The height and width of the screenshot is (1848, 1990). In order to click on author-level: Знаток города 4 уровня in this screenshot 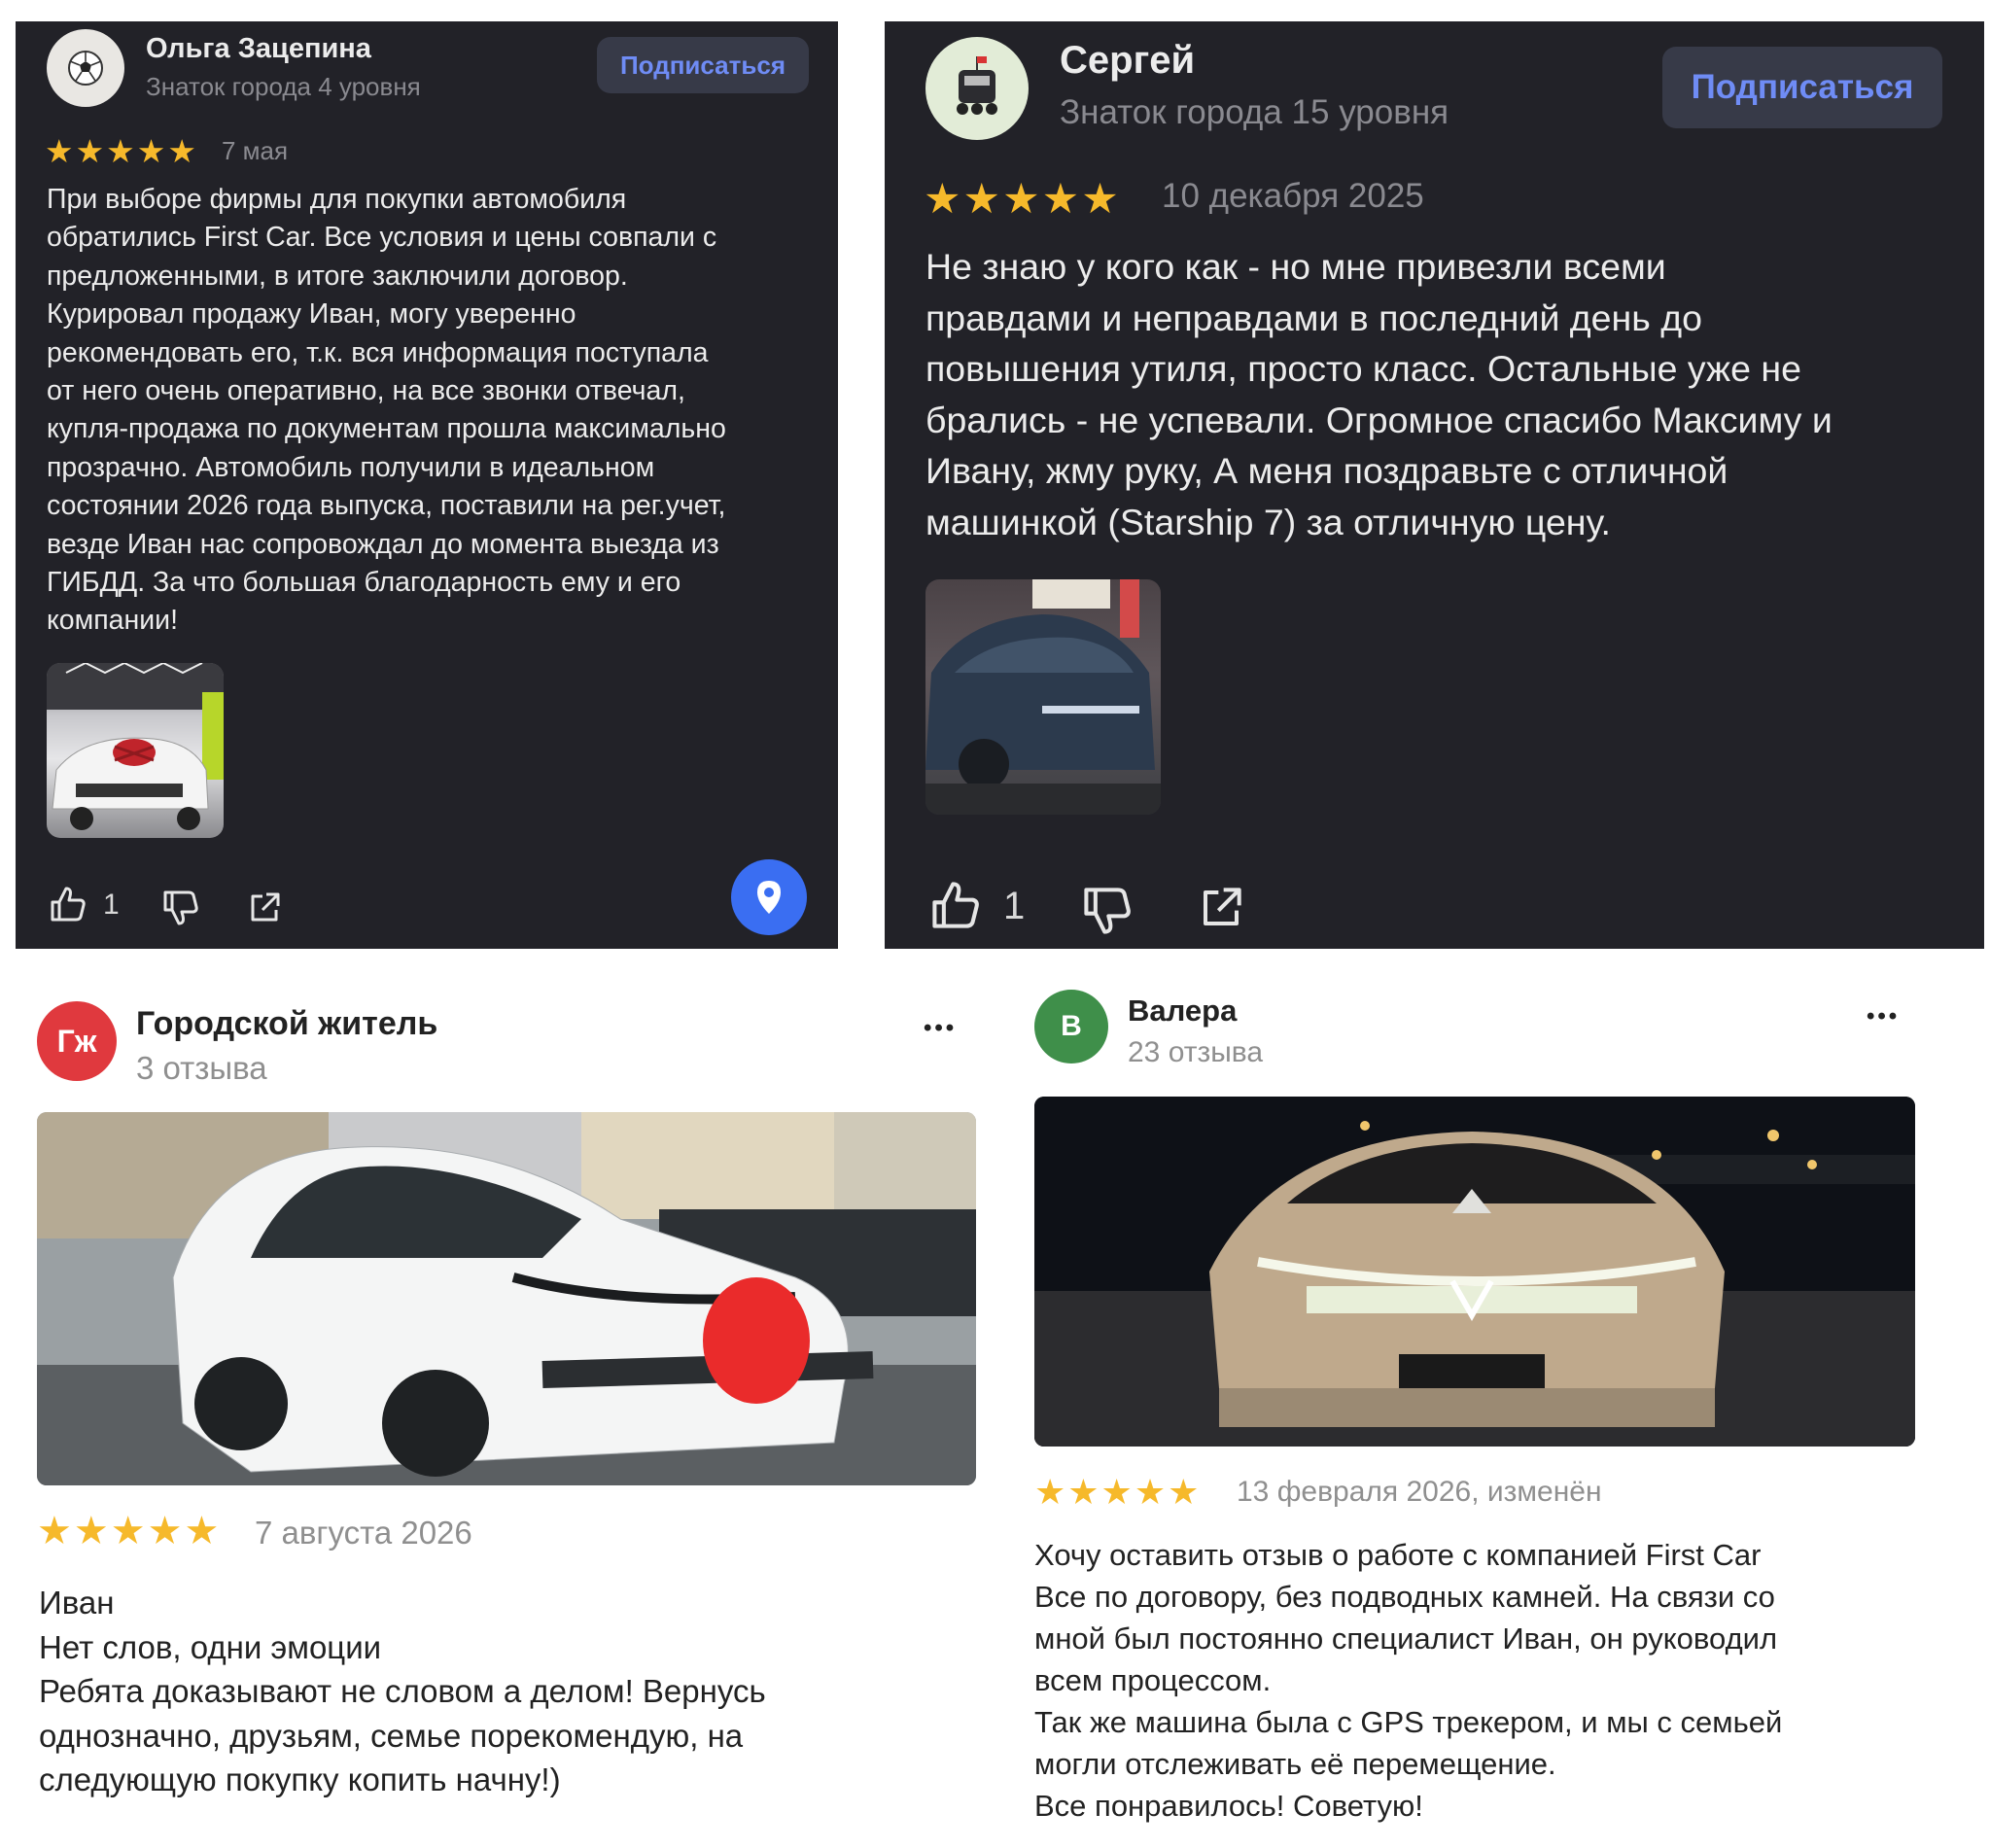, I will do `click(283, 86)`.